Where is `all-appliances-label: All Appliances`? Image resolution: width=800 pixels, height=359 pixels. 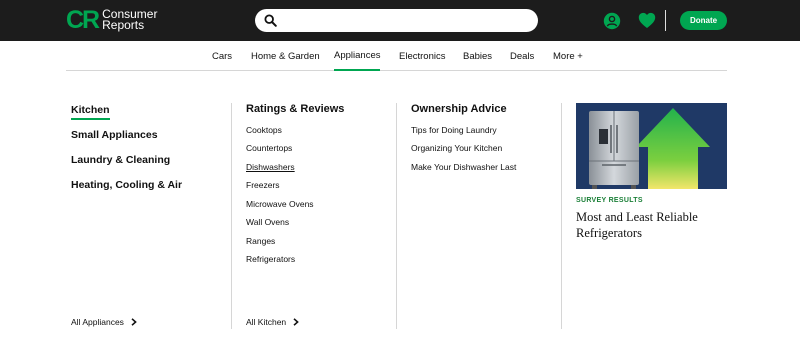 all-appliances-label: All Appliances is located at coordinates (97, 322).